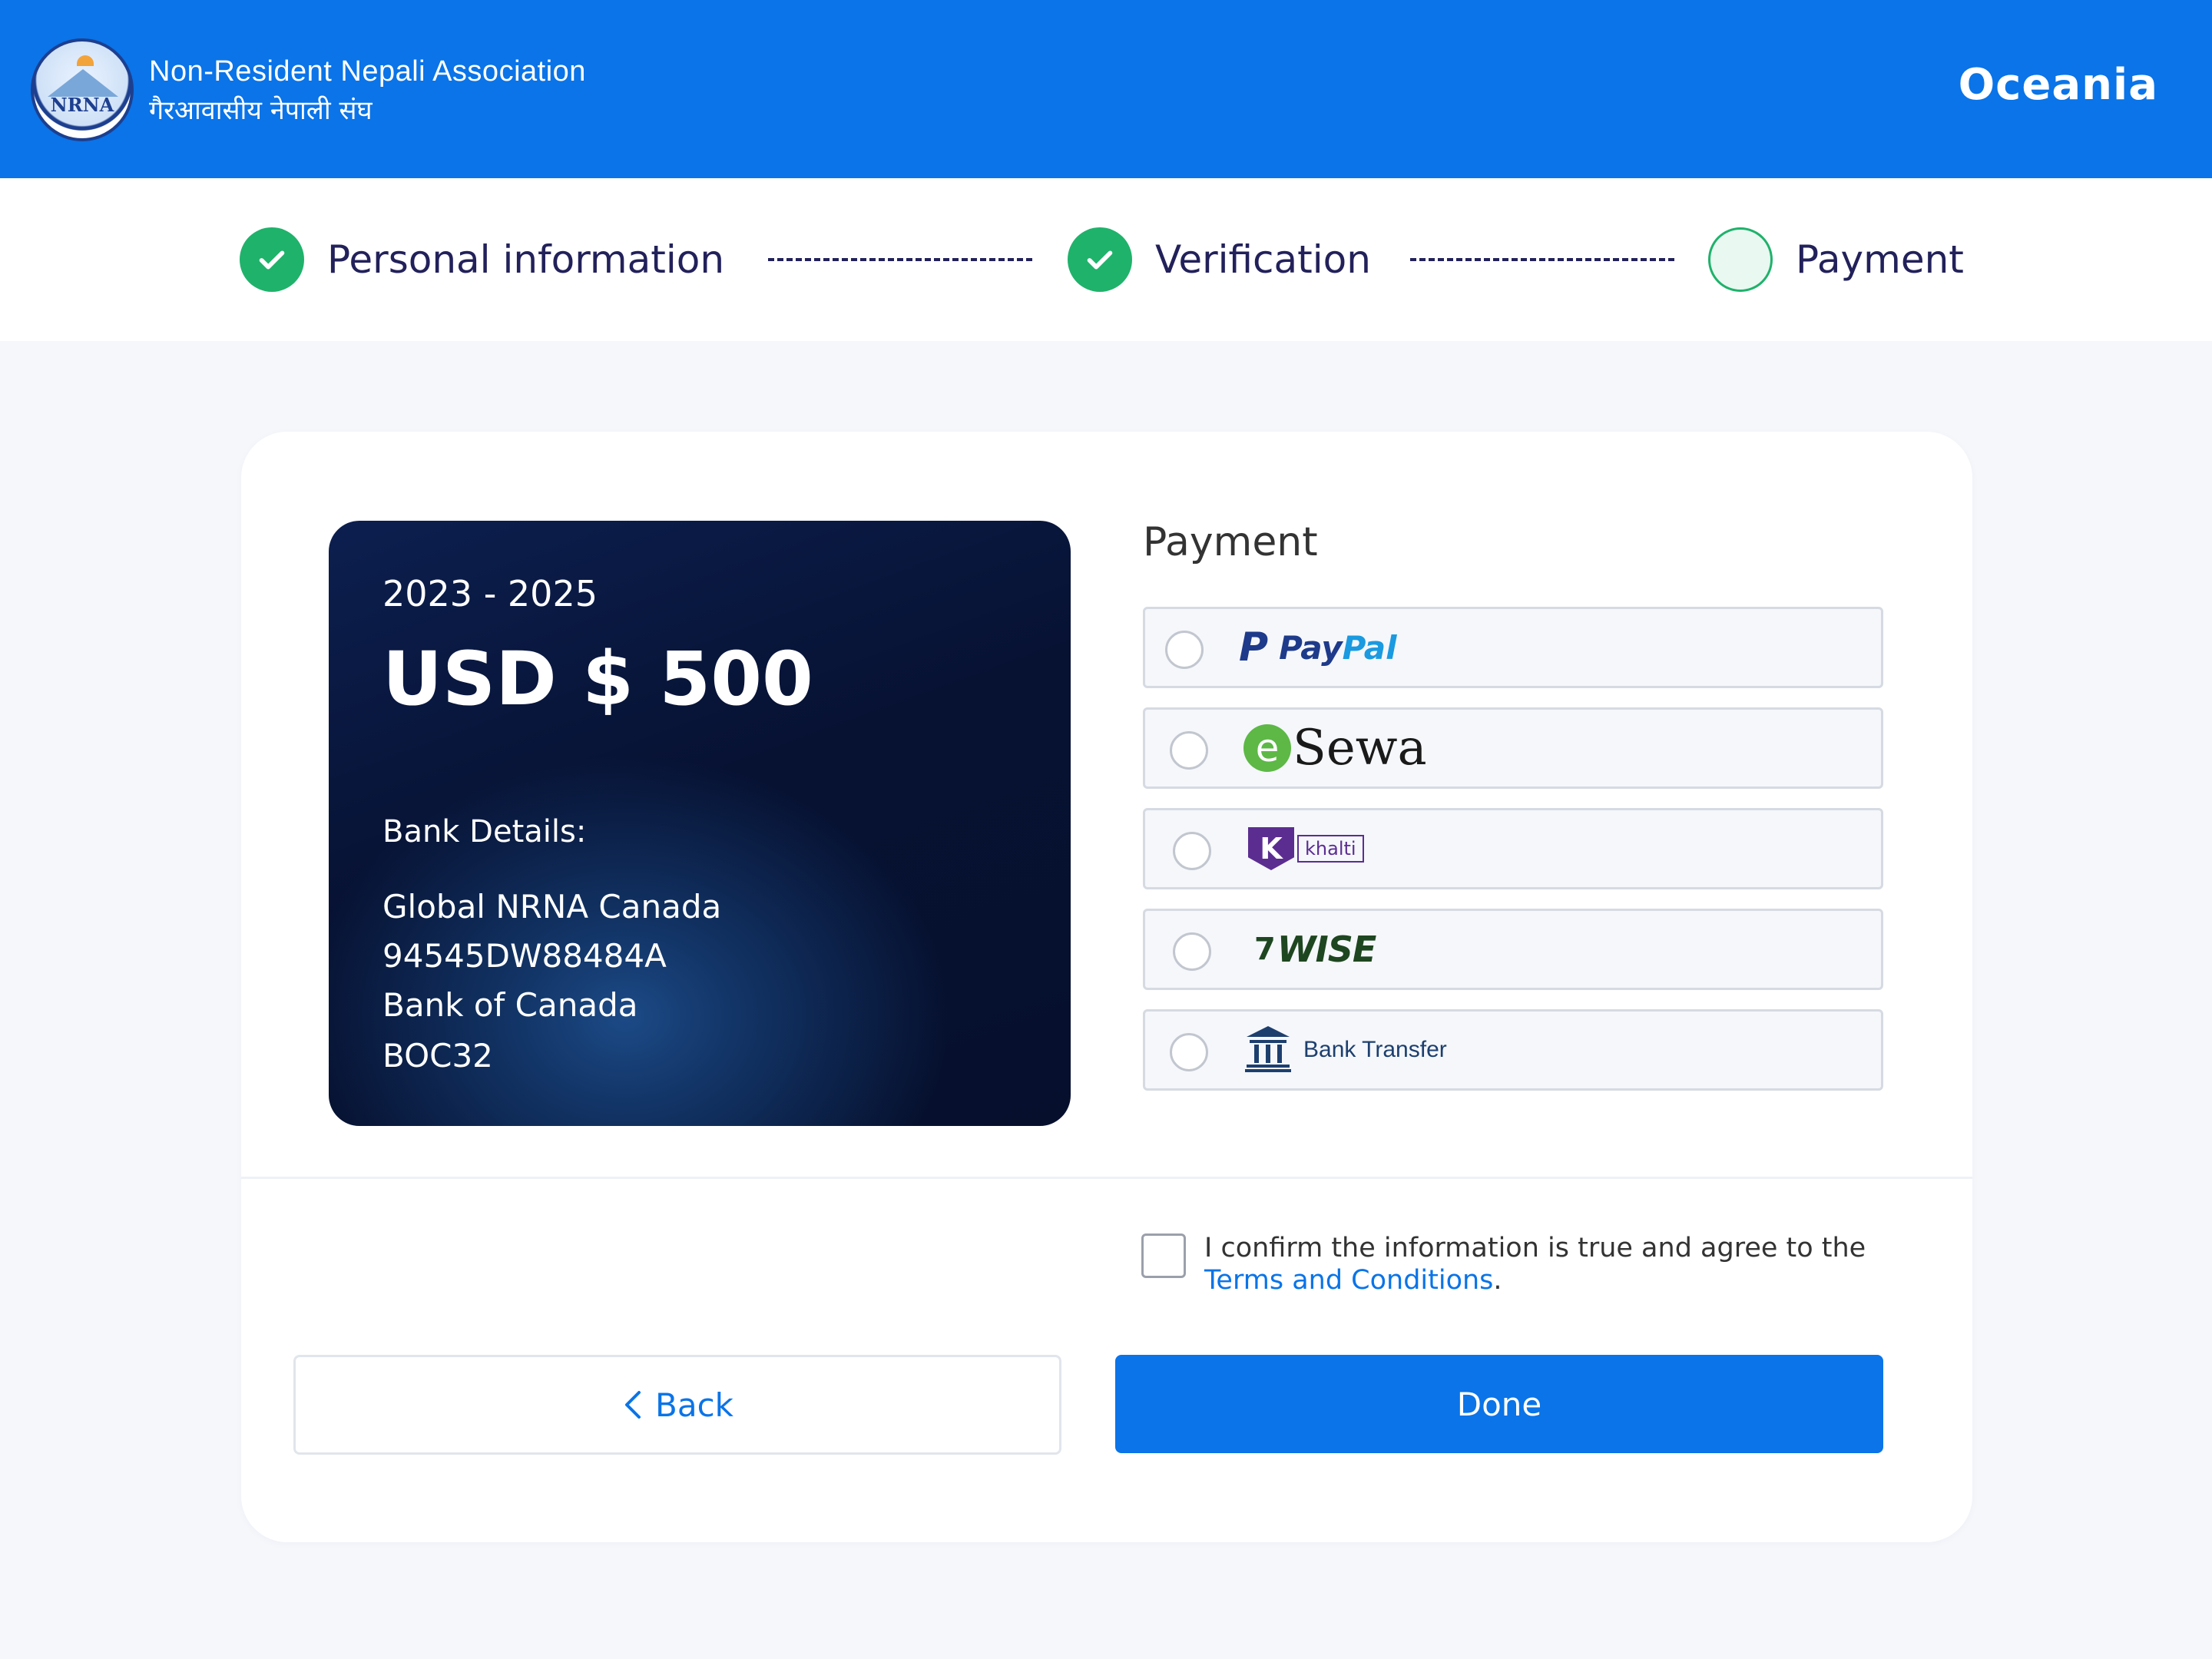  What do you see at coordinates (1263, 259) in the screenshot?
I see `step-label: Verification` at bounding box center [1263, 259].